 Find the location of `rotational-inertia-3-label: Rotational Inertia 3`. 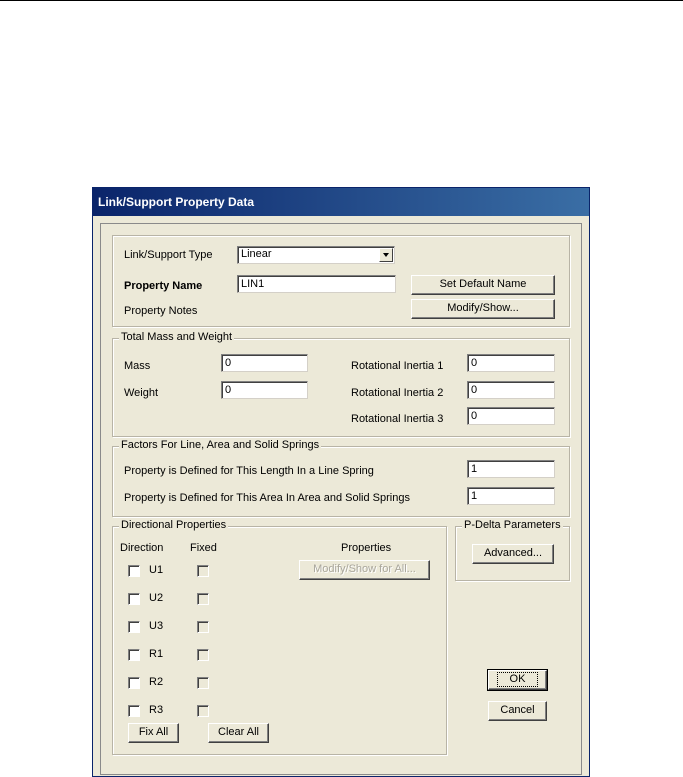

rotational-inertia-3-label: Rotational Inertia 3 is located at coordinates (397, 419).